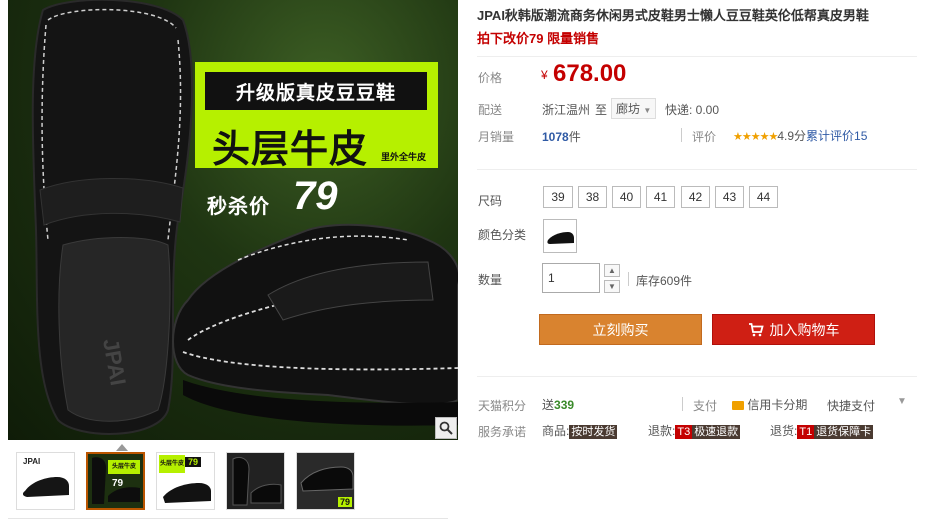 This screenshot has width=930, height=529. Describe the element at coordinates (558, 197) in the screenshot. I see `size-option: 39` at that location.